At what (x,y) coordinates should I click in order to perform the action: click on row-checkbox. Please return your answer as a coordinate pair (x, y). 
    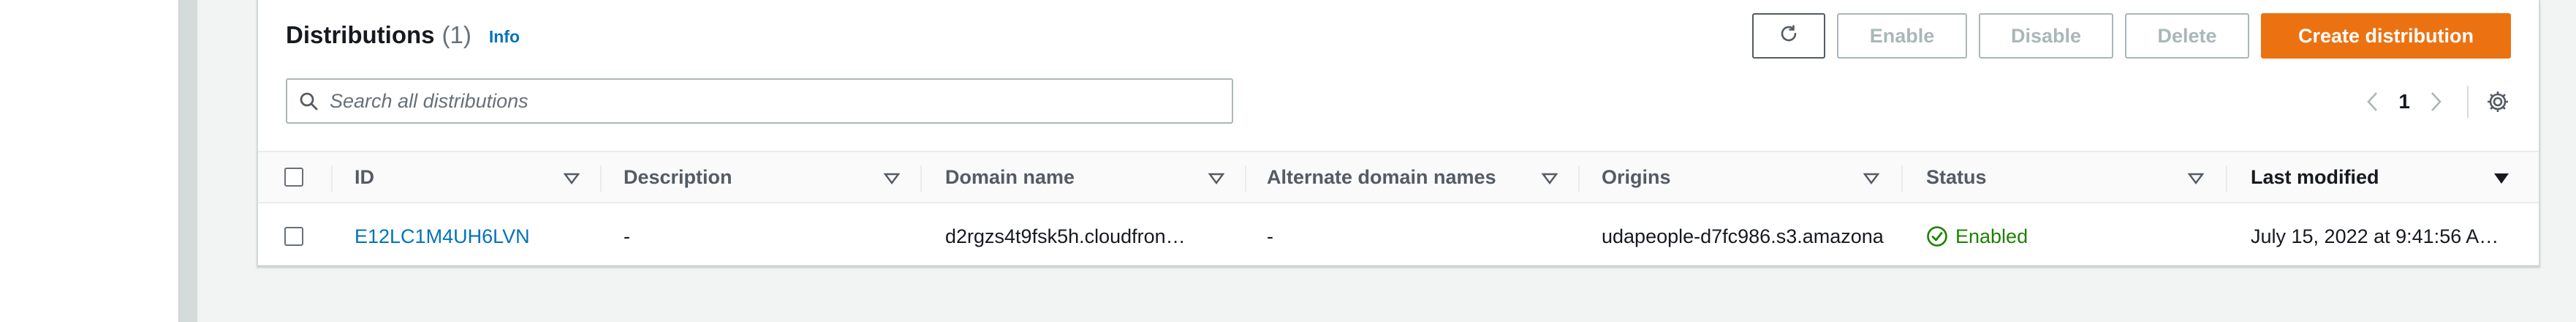
    Looking at the image, I should click on (293, 236).